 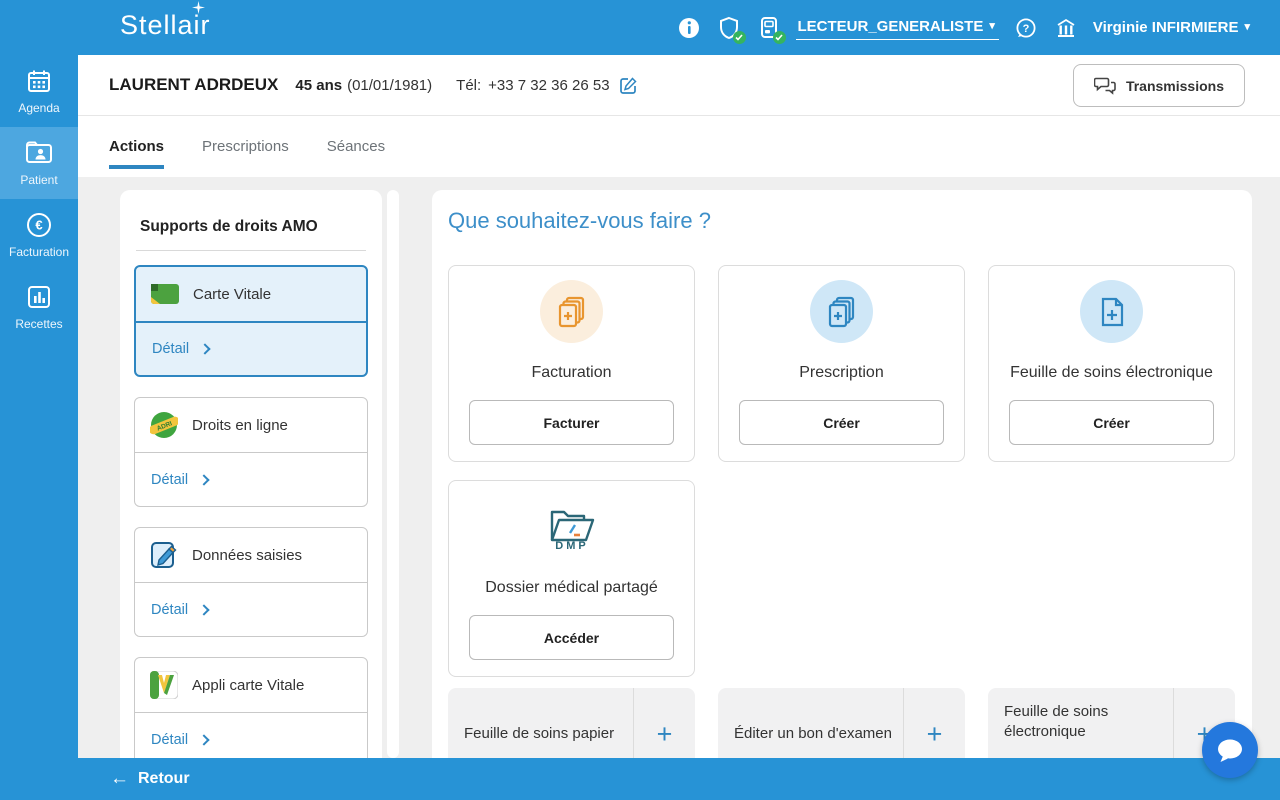 What do you see at coordinates (1111, 422) in the screenshot?
I see `creer-fse-button: Créer` at bounding box center [1111, 422].